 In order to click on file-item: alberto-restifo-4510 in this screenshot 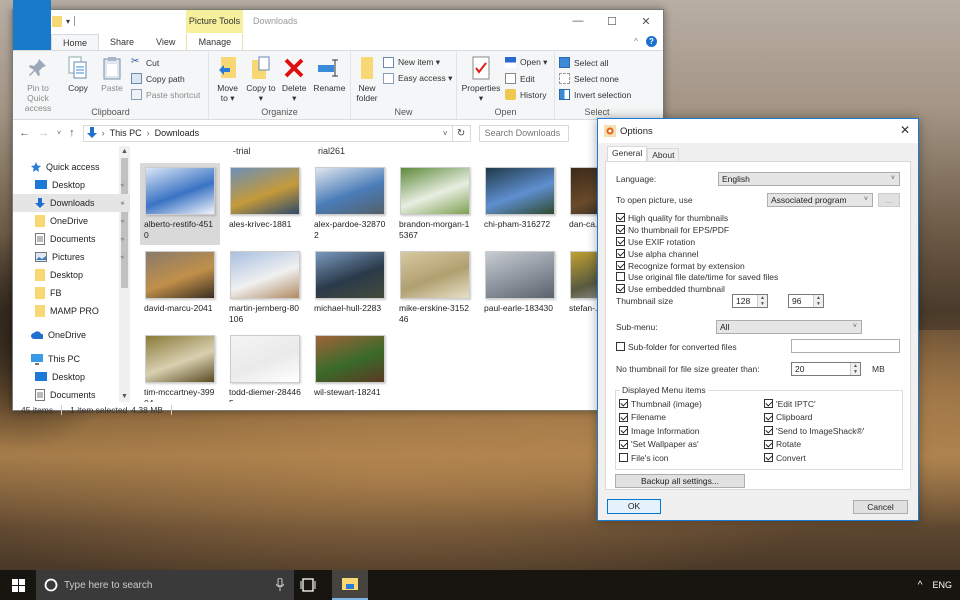, I will do `click(180, 204)`.